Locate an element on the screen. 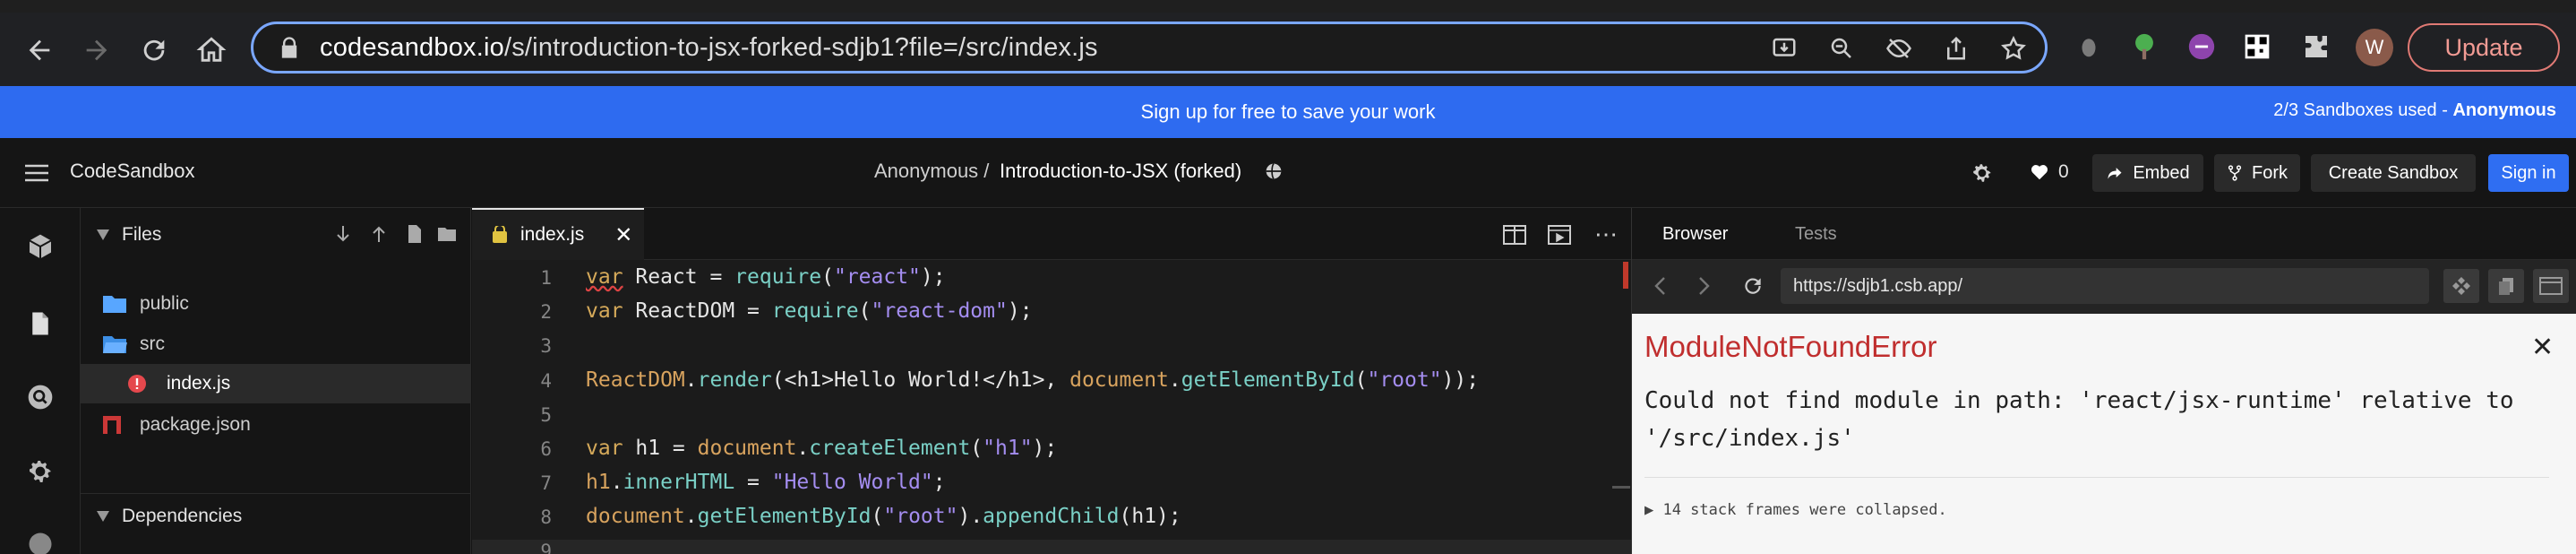  github-icon is located at coordinates (40, 540).